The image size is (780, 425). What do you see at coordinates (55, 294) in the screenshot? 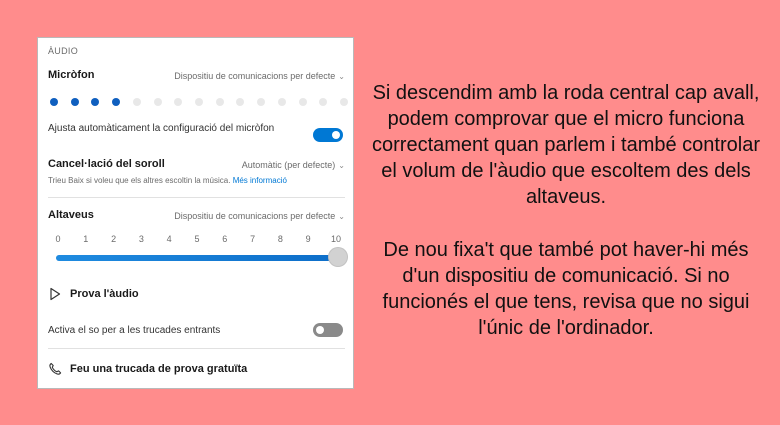
I see `play-icon` at bounding box center [55, 294].